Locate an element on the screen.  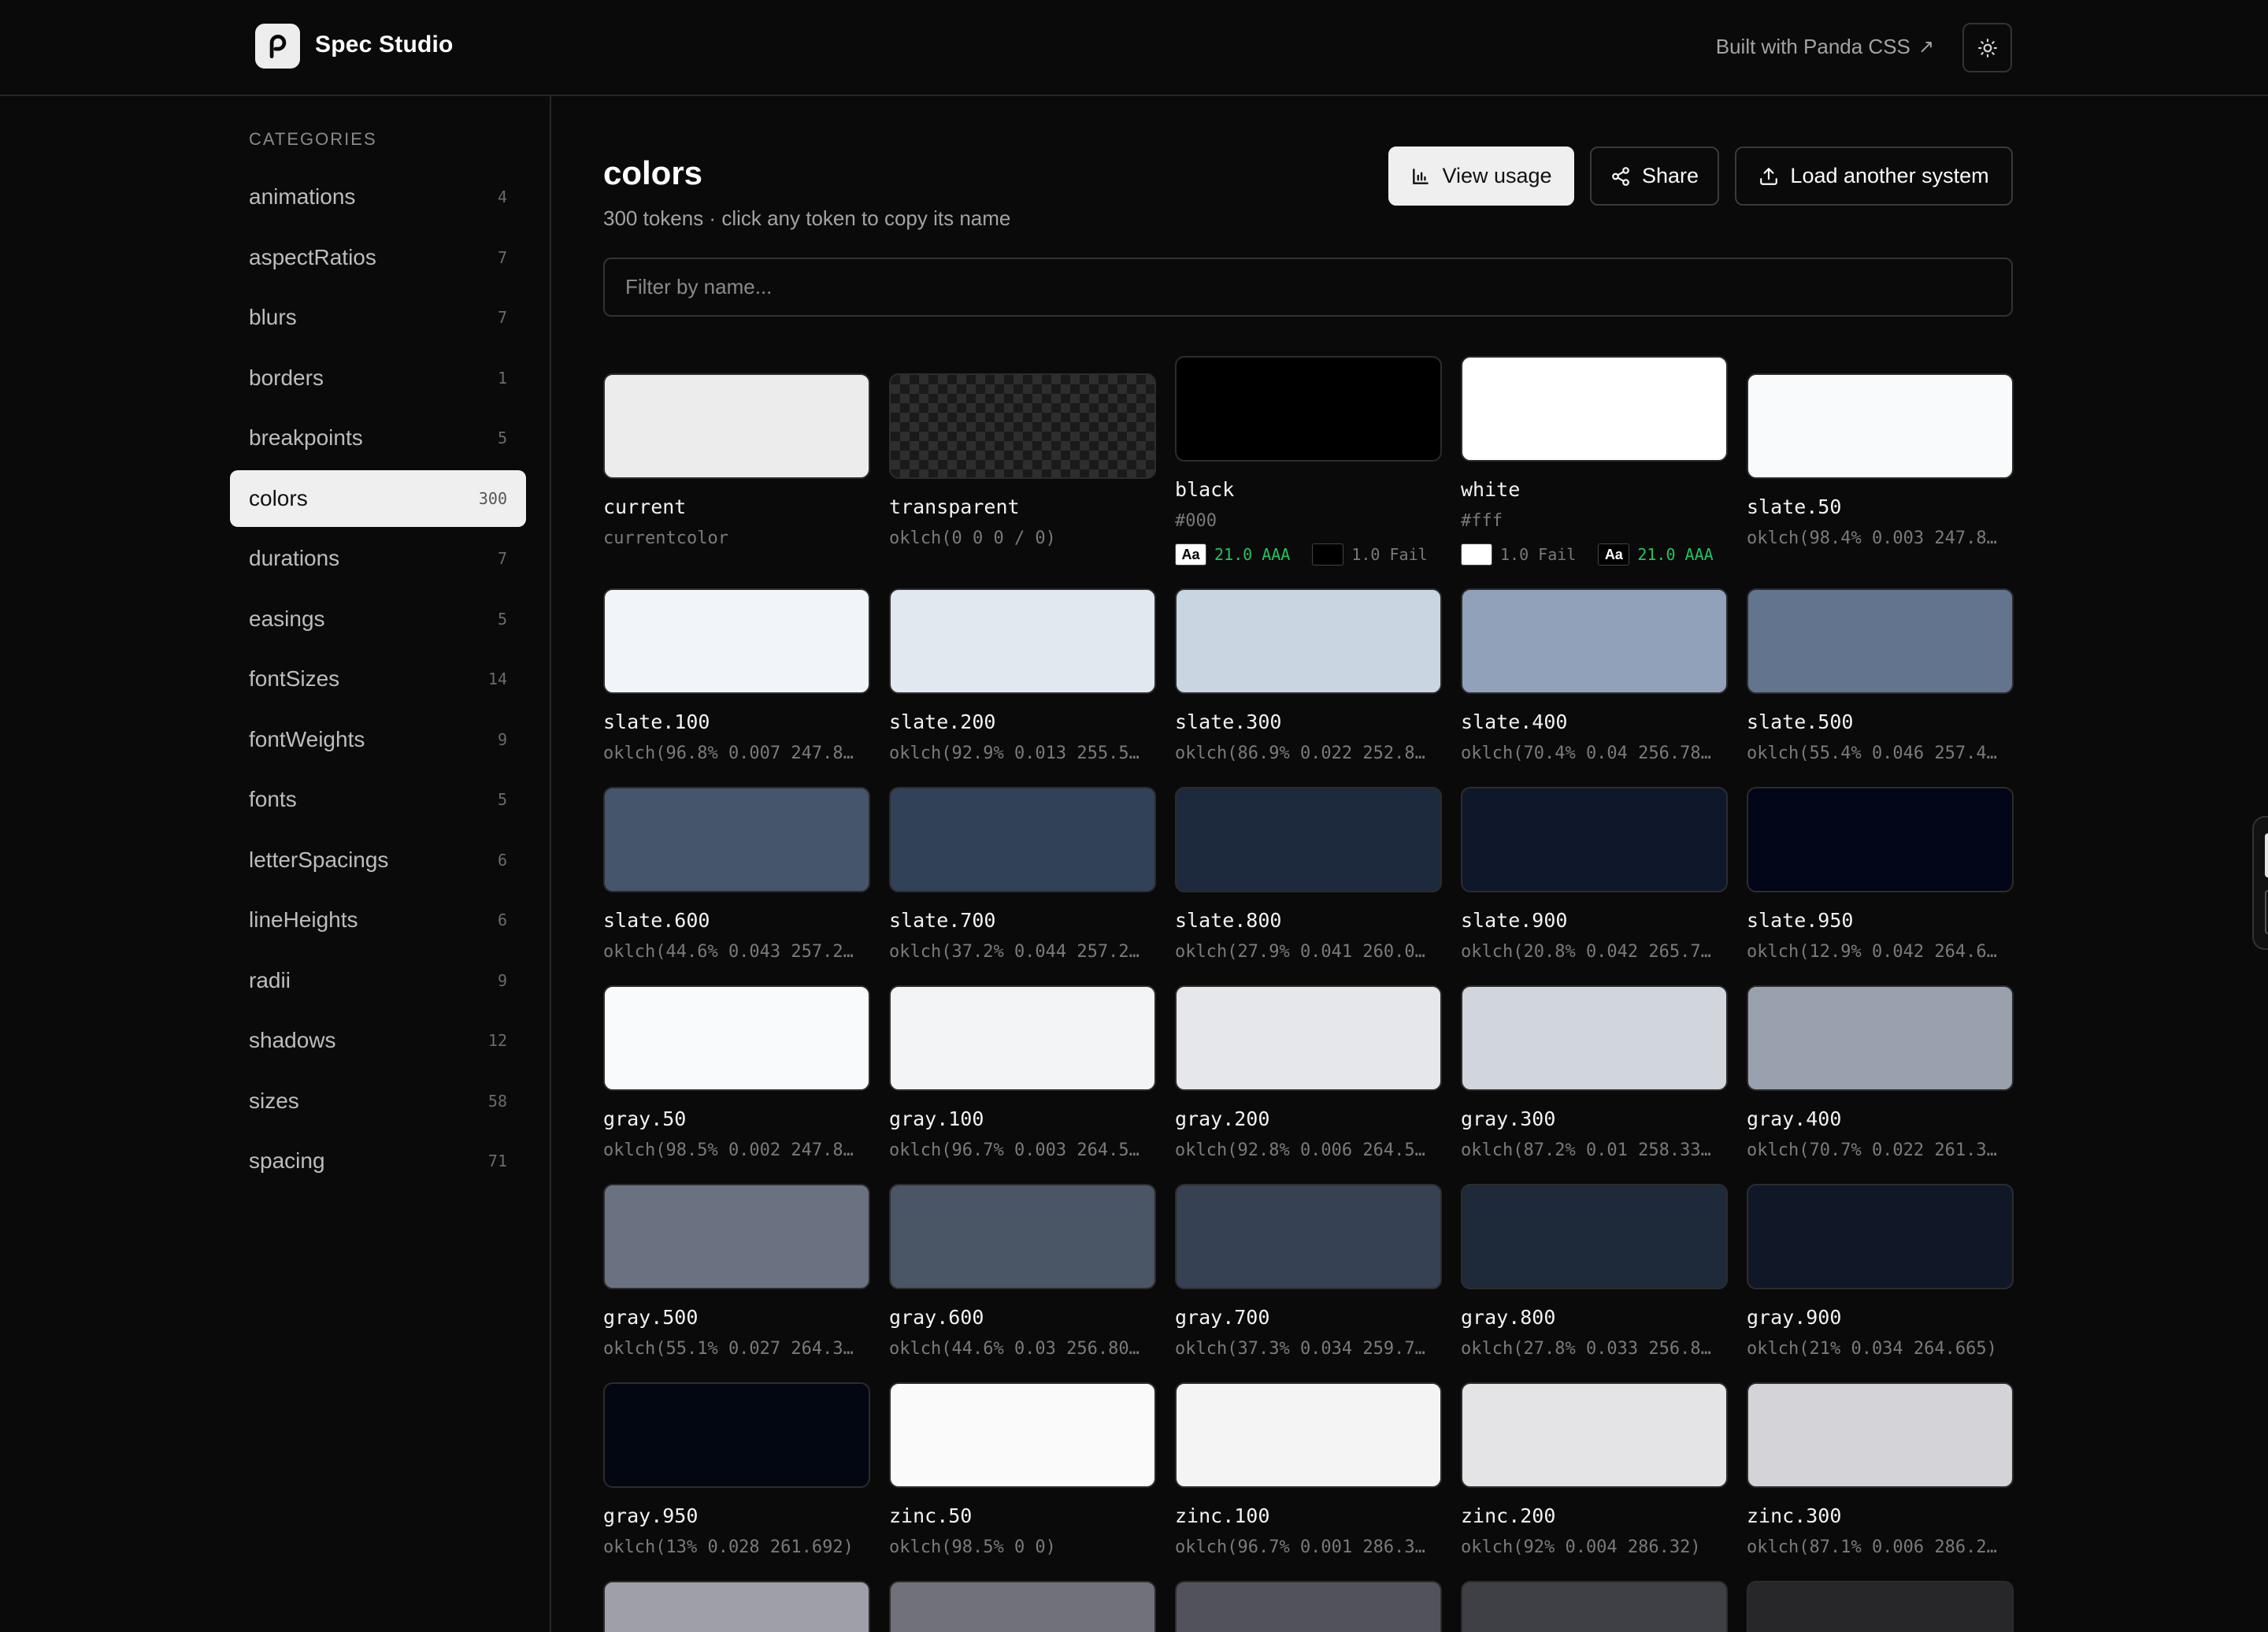
token-name: gray.700 is located at coordinates (1222, 1317).